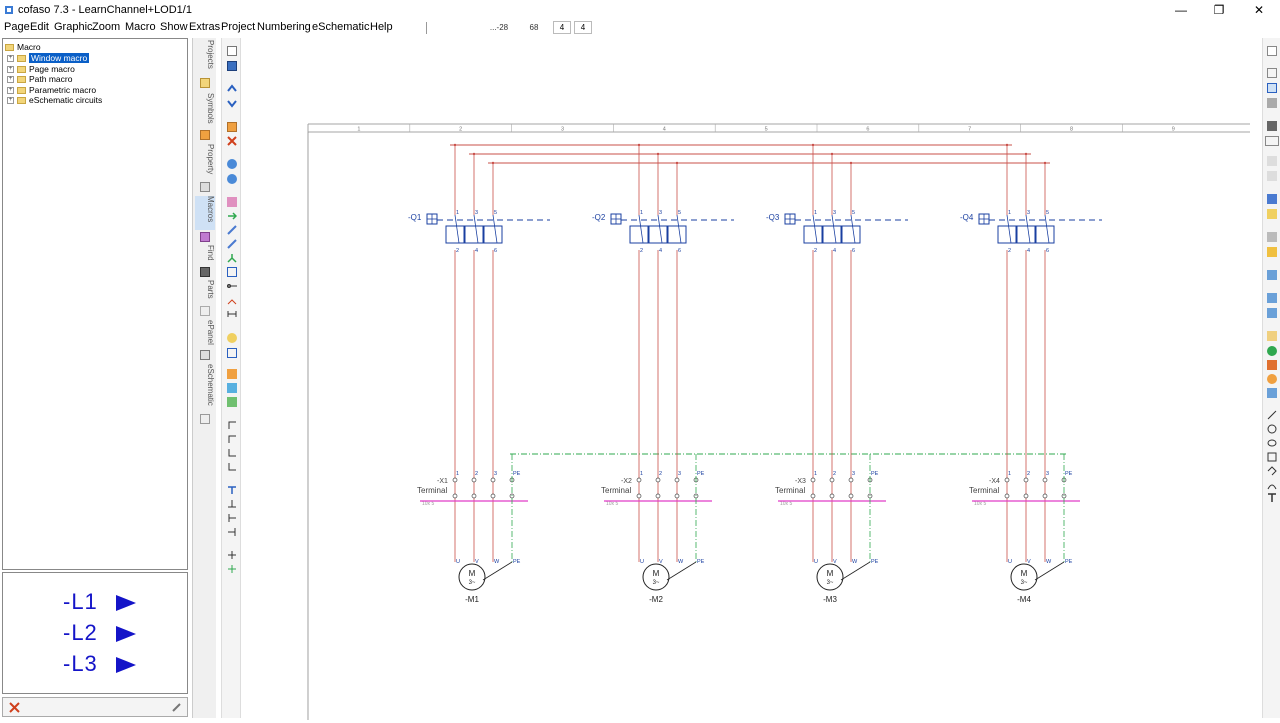 Image resolution: width=1280 pixels, height=723 pixels. Describe the element at coordinates (176, 707) in the screenshot. I see `edit-icon` at that location.